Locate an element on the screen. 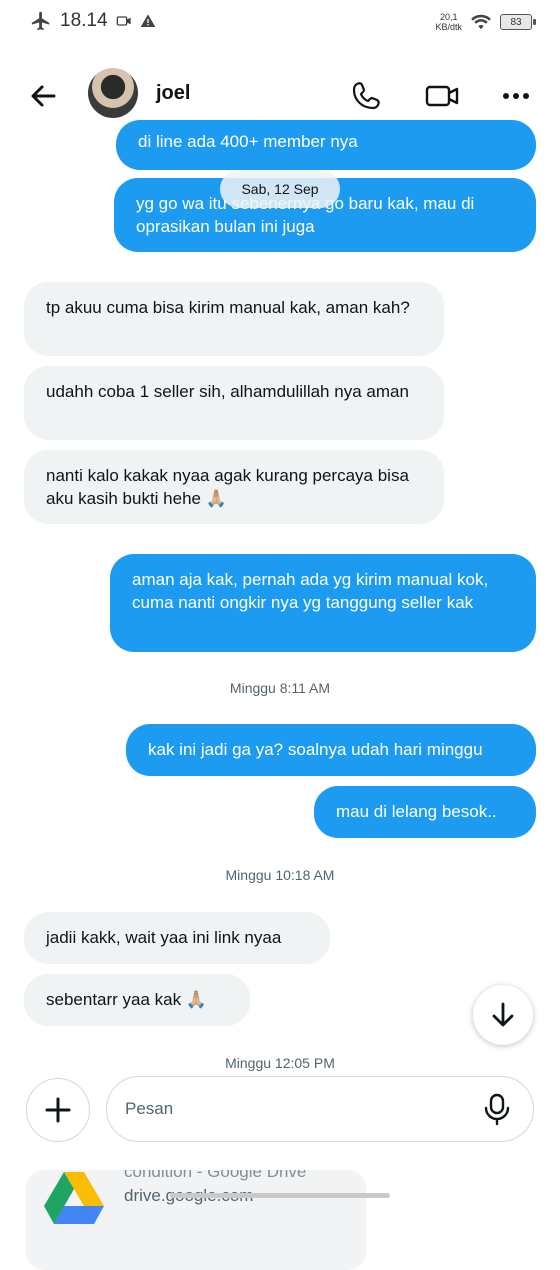  video-call-icon is located at coordinates (442, 96).